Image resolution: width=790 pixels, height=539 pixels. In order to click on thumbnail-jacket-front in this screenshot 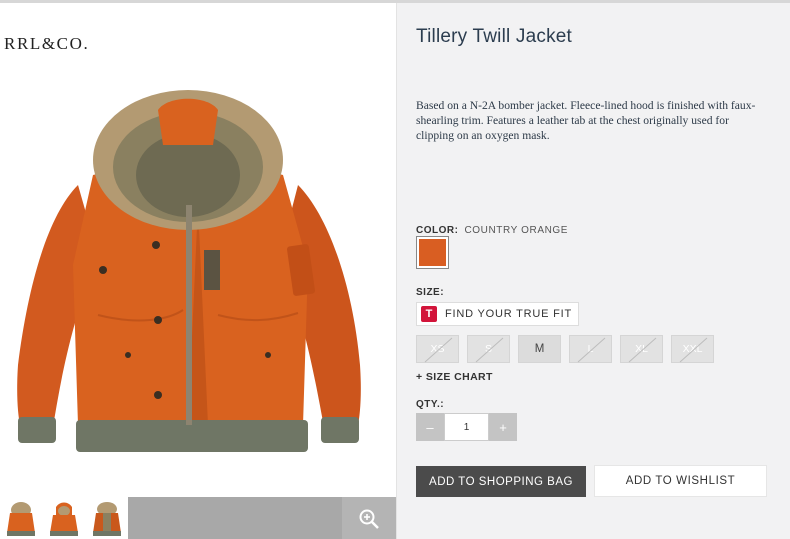, I will do `click(20, 518)`.